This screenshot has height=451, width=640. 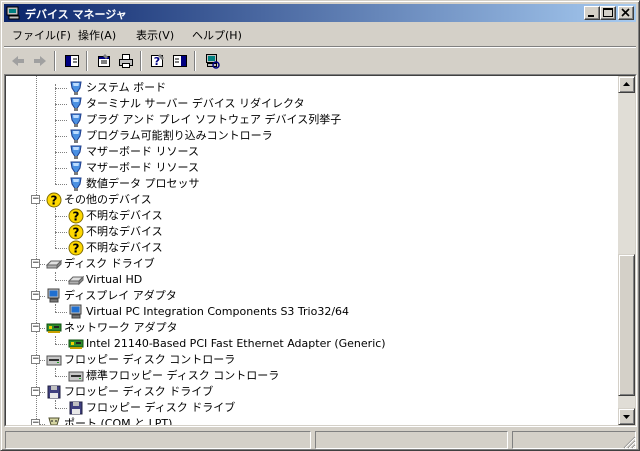 What do you see at coordinates (120, 295) in the screenshot?
I see `tree-item-label: ディスプレイ アダプタ` at bounding box center [120, 295].